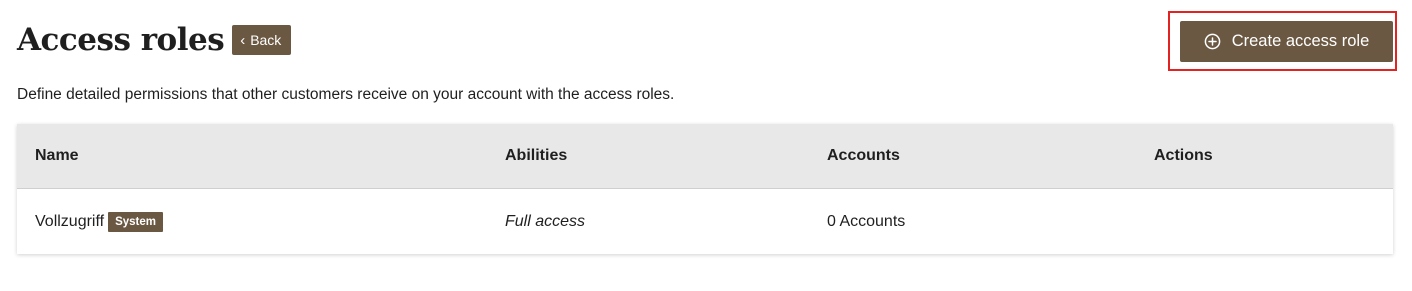 The image size is (1412, 291). What do you see at coordinates (1183, 155) in the screenshot?
I see `column-header-actions: Actions` at bounding box center [1183, 155].